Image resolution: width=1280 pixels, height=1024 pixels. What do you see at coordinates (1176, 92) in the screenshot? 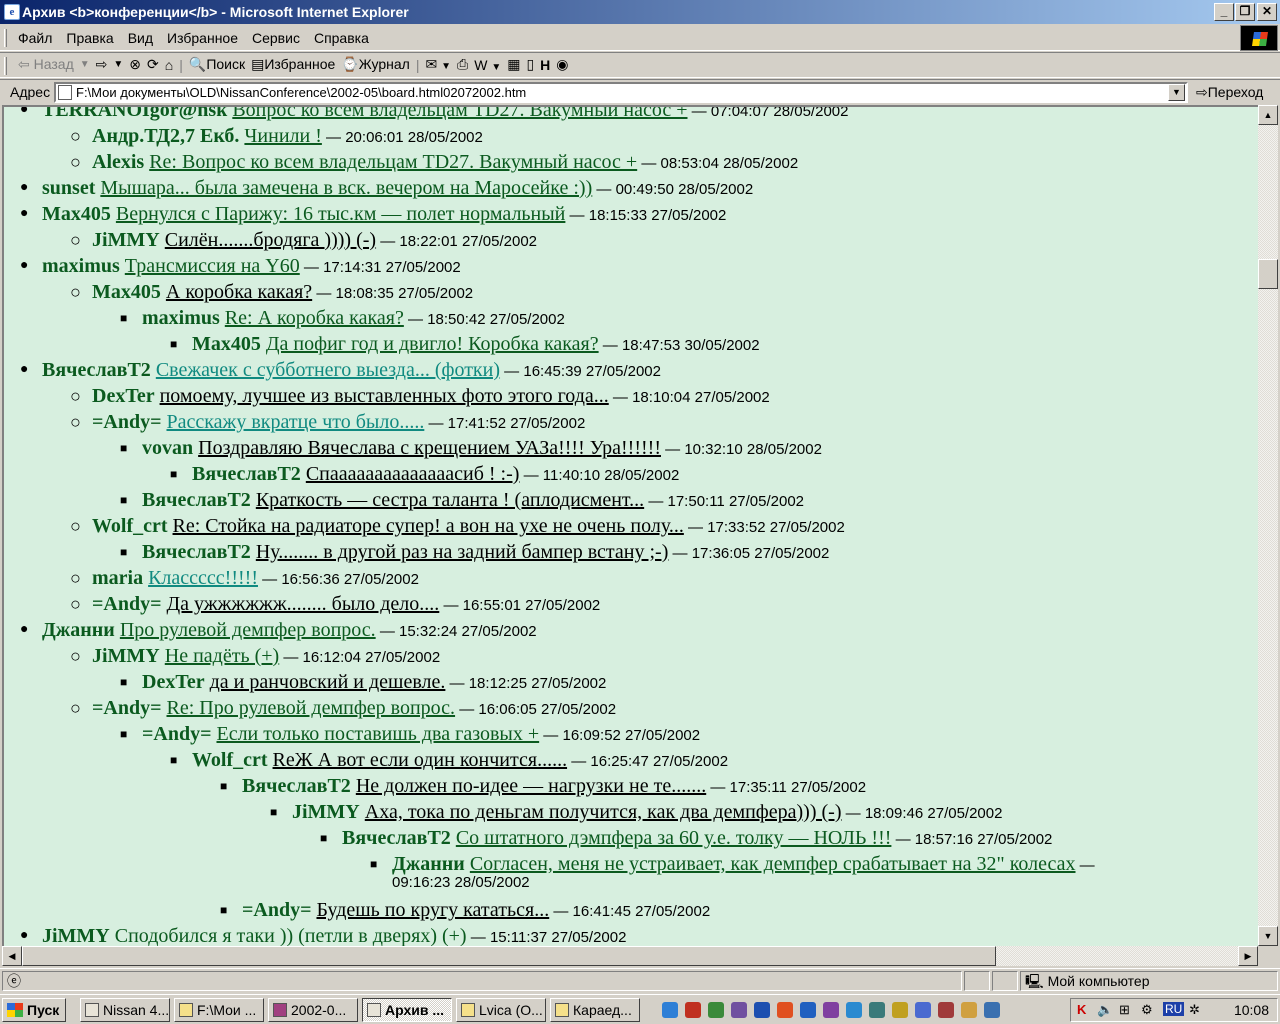
I see `address-dropdown-button: ▼` at bounding box center [1176, 92].